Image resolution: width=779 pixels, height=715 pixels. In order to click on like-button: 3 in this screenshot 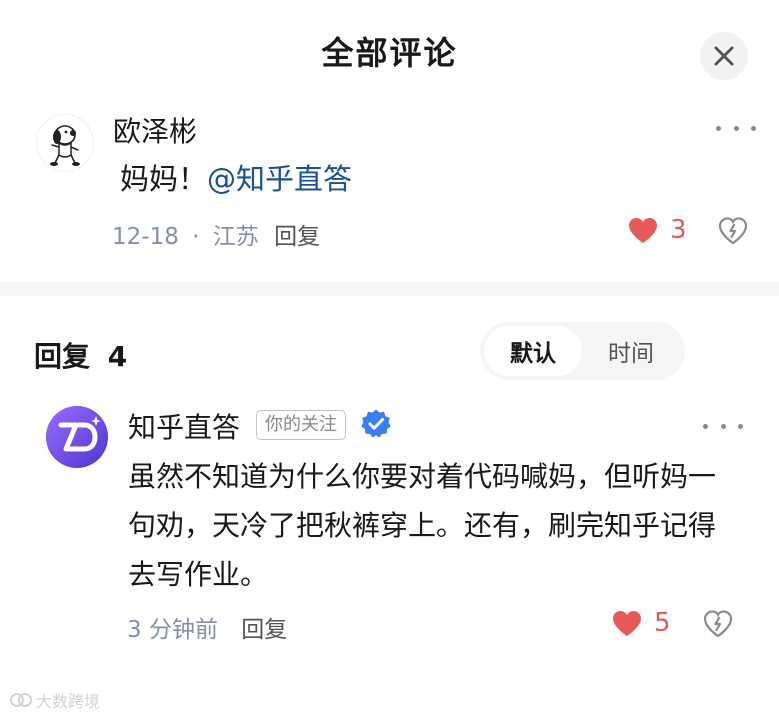, I will do `click(657, 230)`.